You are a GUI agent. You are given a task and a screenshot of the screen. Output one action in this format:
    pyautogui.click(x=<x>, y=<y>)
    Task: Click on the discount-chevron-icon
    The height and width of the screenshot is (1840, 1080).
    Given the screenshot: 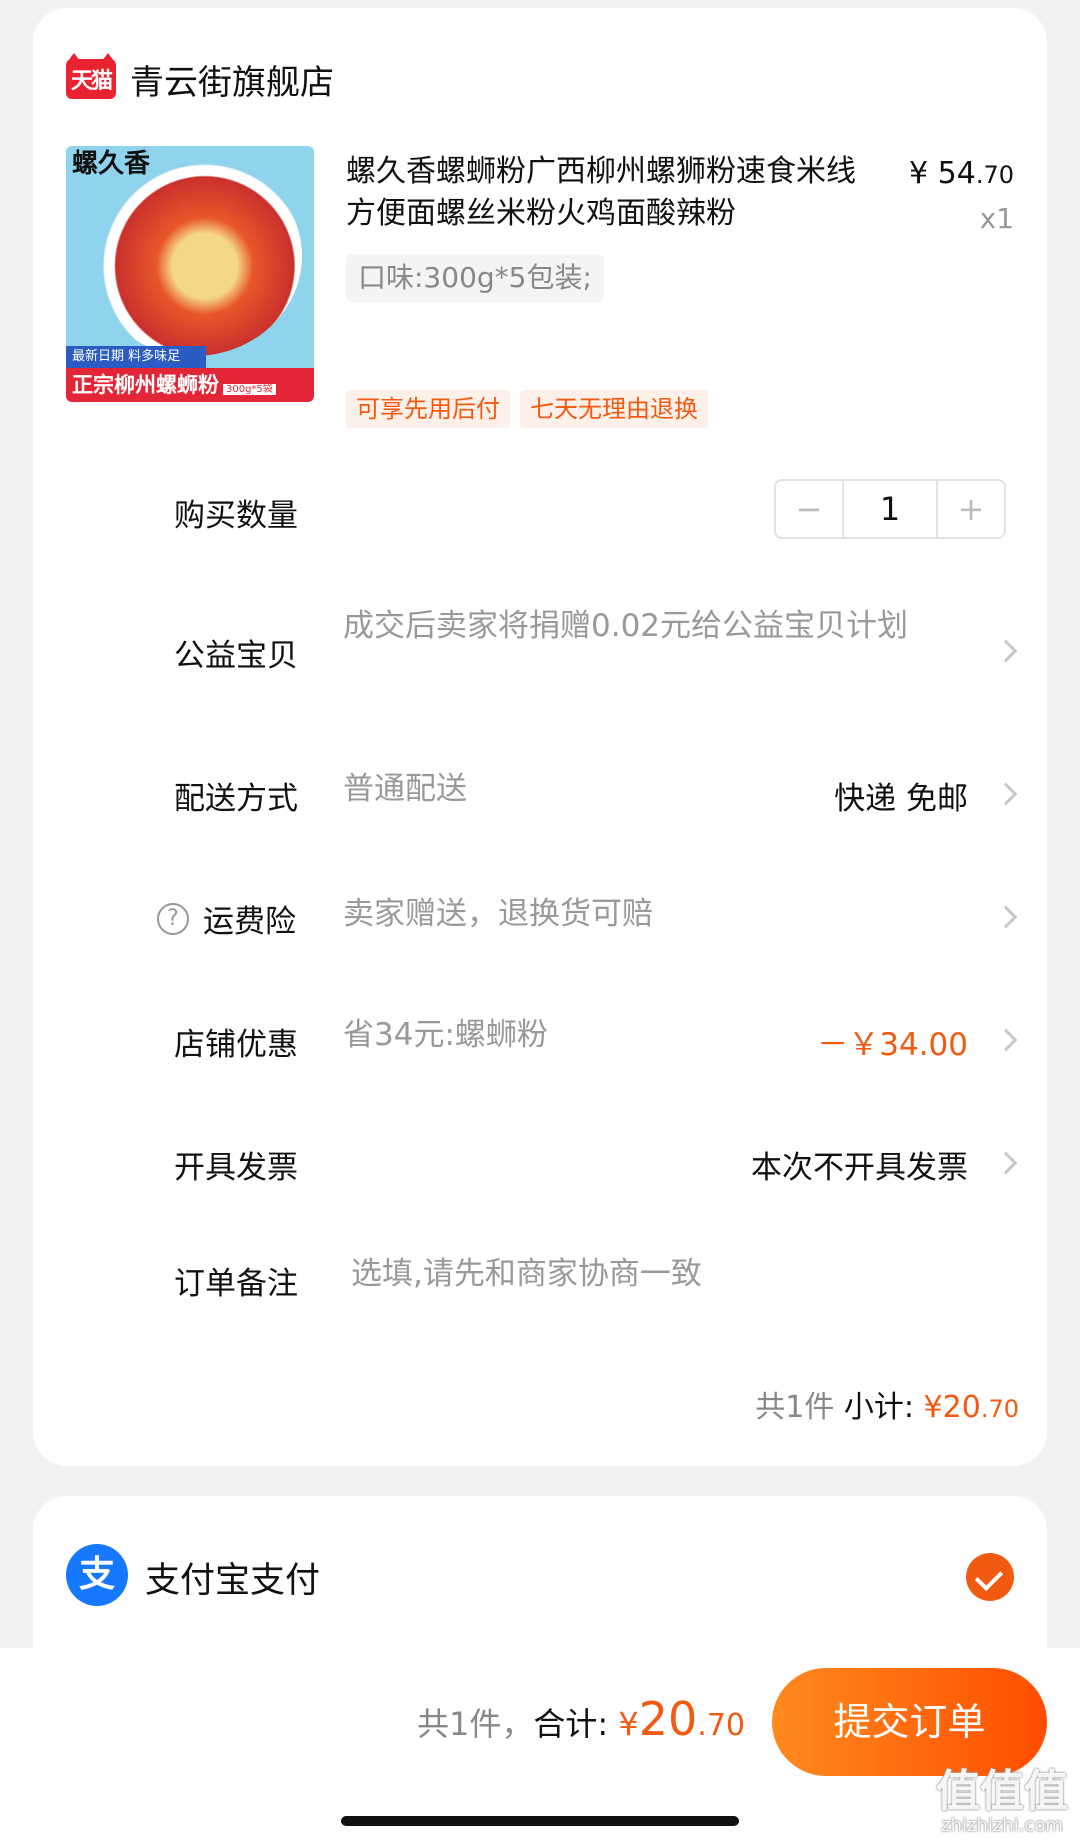 What is the action you would take?
    pyautogui.click(x=1006, y=1040)
    